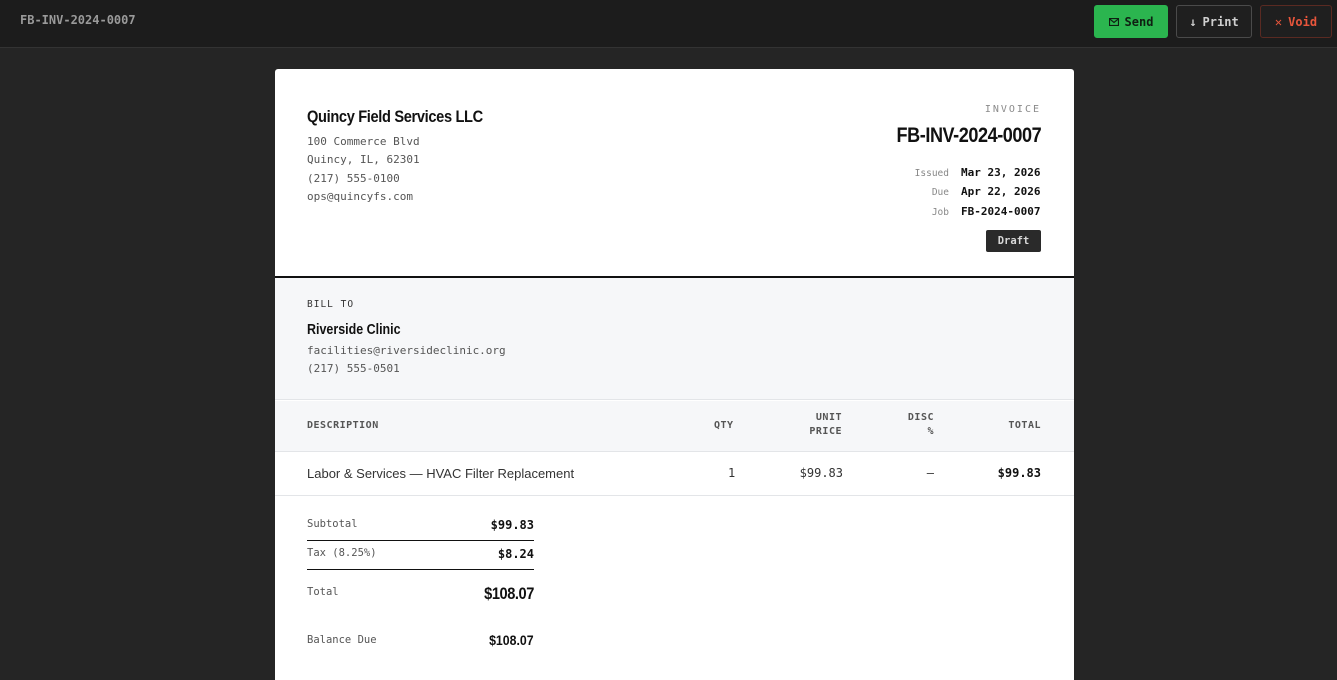 This screenshot has height=680, width=1337. I want to click on col-qty: QTY, so click(724, 425).